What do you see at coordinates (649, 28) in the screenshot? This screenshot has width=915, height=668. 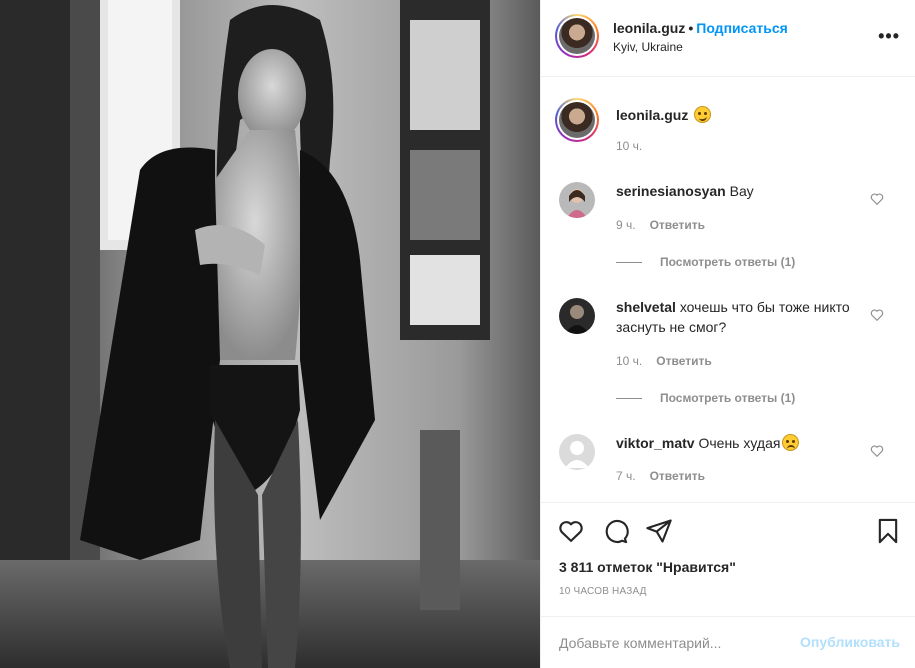 I see `author-username: leonila.guz` at bounding box center [649, 28].